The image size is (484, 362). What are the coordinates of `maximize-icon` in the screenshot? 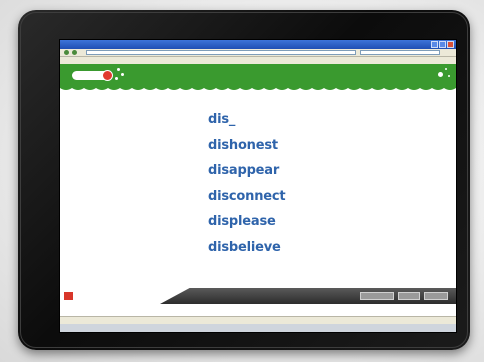 It's located at (442, 44).